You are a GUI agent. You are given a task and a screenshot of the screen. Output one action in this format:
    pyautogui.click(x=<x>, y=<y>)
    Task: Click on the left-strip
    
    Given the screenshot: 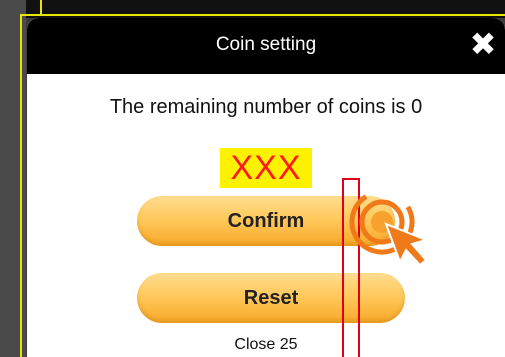 What is the action you would take?
    pyautogui.click(x=13, y=178)
    